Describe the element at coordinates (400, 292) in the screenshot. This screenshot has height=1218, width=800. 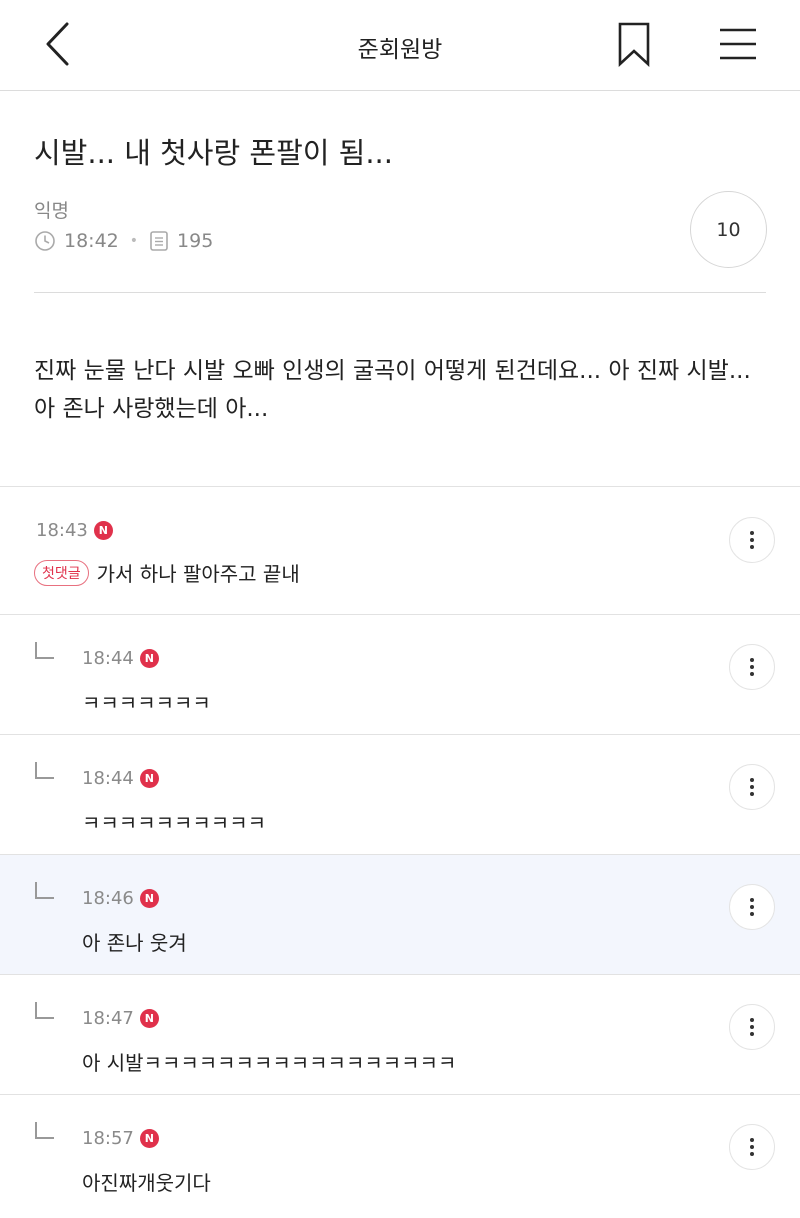
I see `divider` at that location.